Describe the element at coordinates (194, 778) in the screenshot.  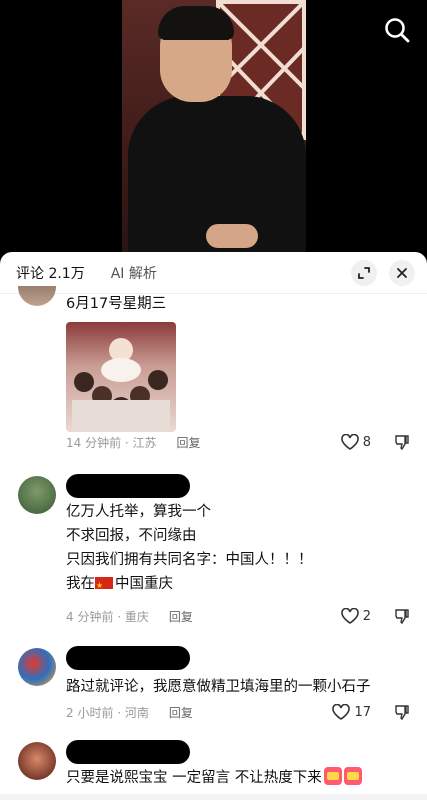
I see `comment-text: 只要是说熙宝宝 一定留言 不让热度下来` at that location.